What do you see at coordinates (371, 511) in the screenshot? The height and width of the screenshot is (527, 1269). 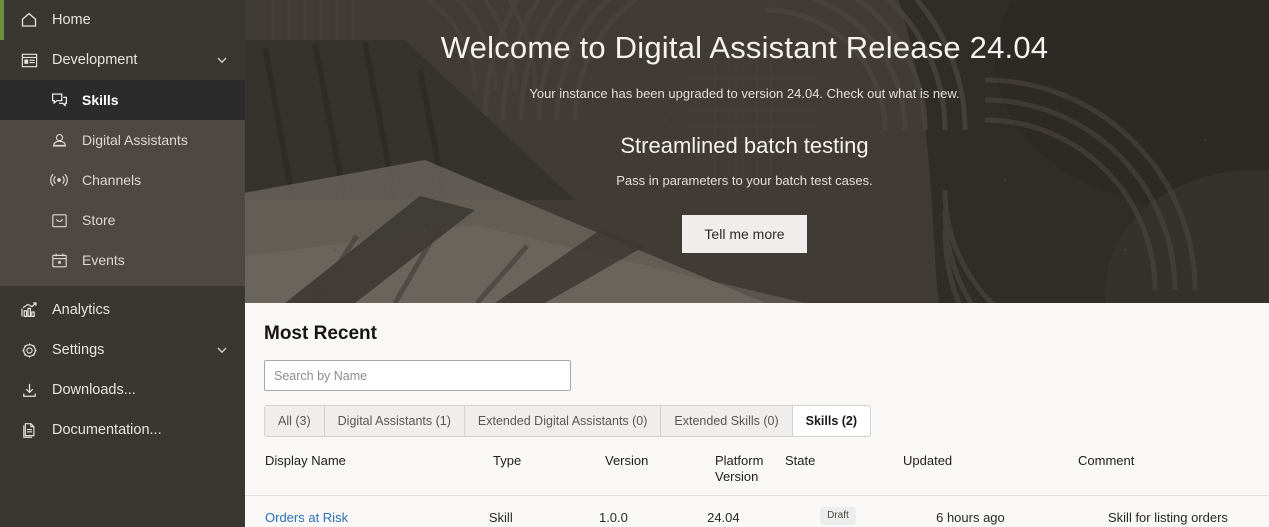 I see `cell-display-name: Orders at Risk` at bounding box center [371, 511].